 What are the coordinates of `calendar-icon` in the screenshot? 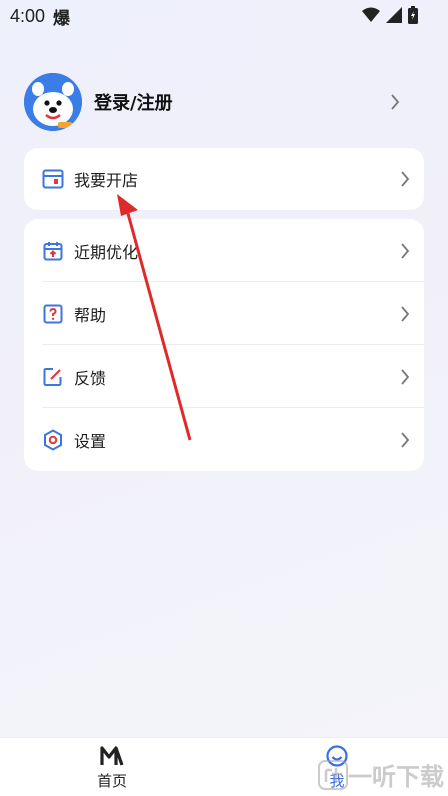 It's located at (53, 251).